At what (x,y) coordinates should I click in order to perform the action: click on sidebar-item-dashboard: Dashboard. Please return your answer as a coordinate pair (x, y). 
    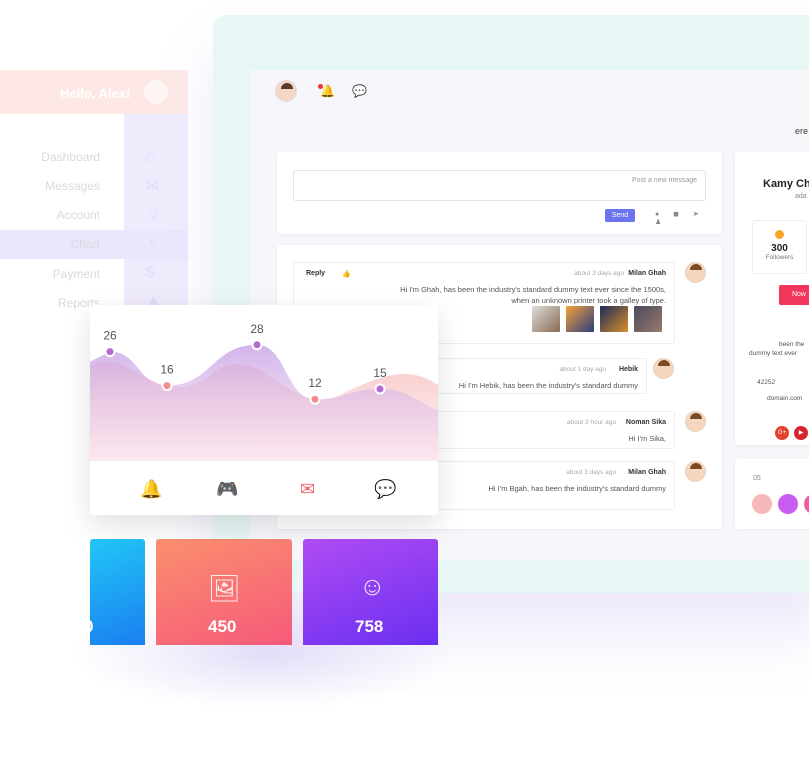
    Looking at the image, I should click on (70, 157).